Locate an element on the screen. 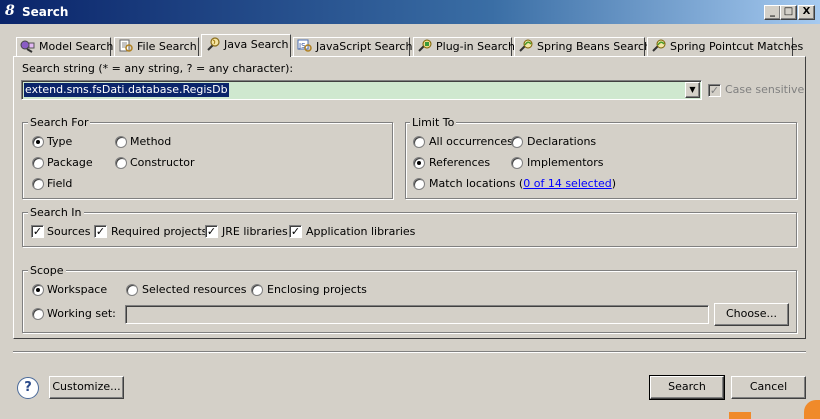 The width and height of the screenshot is (820, 419). orange-decoration is located at coordinates (740, 415).